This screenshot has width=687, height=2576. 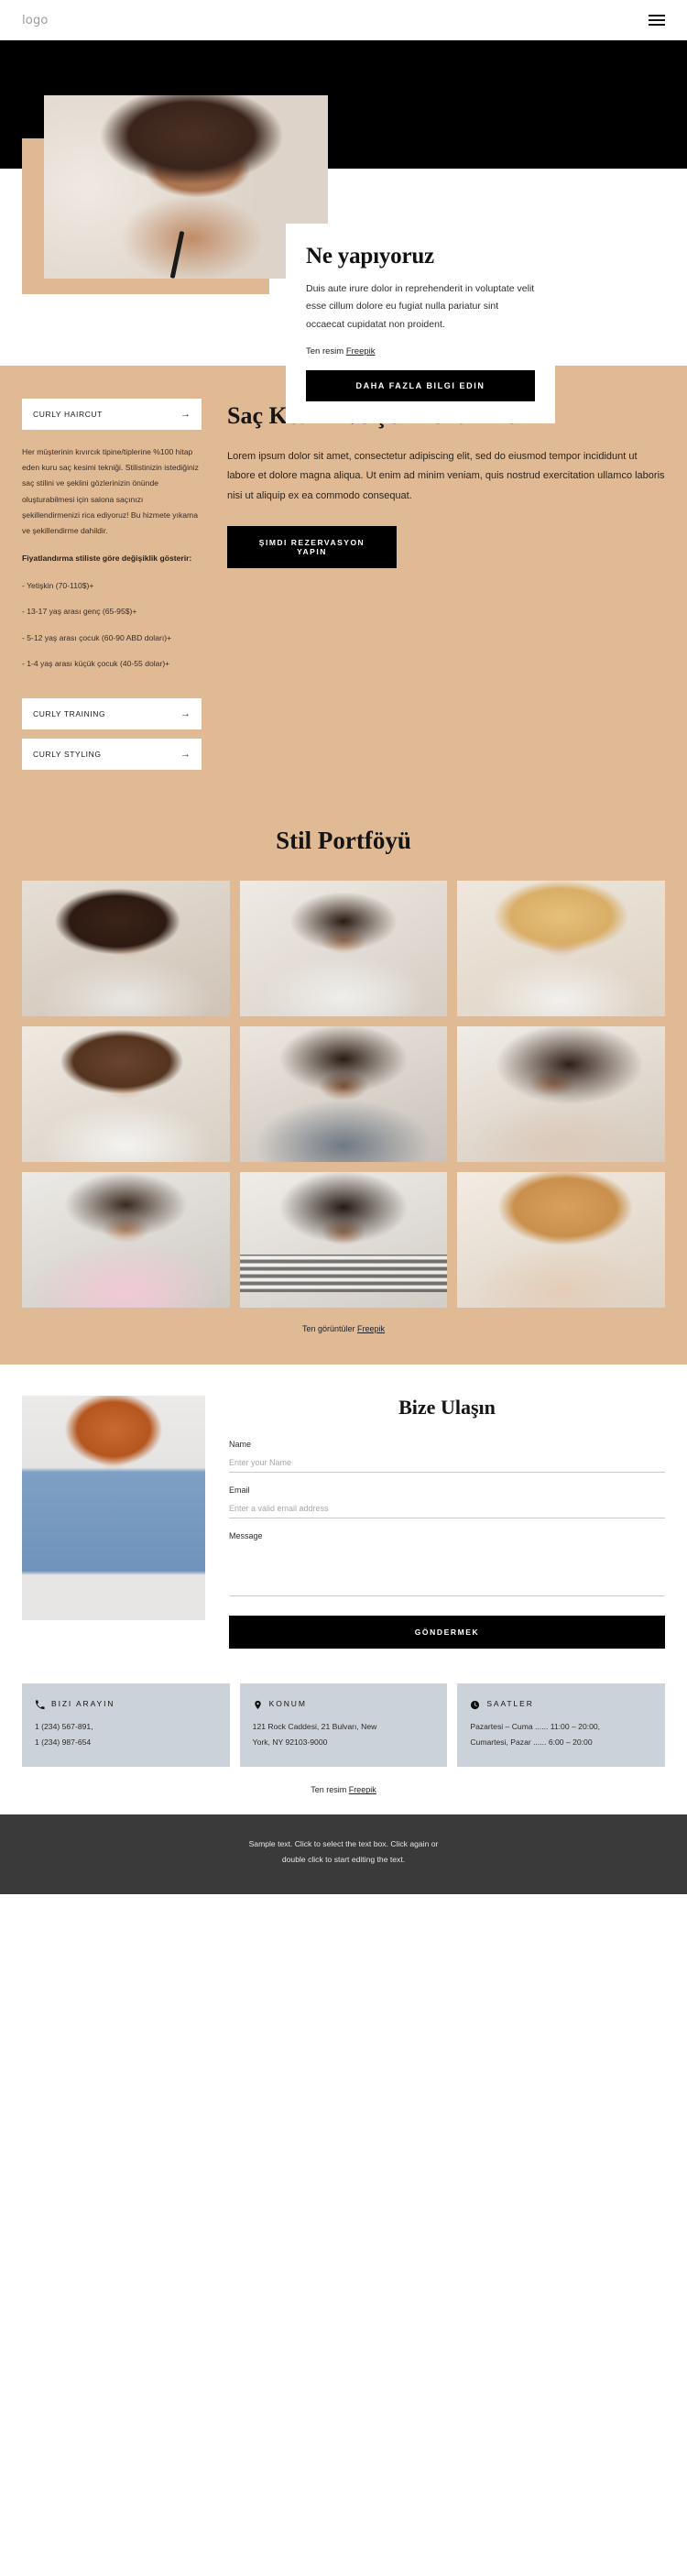 I want to click on gallery-credit-link: Freepik, so click(x=371, y=1328).